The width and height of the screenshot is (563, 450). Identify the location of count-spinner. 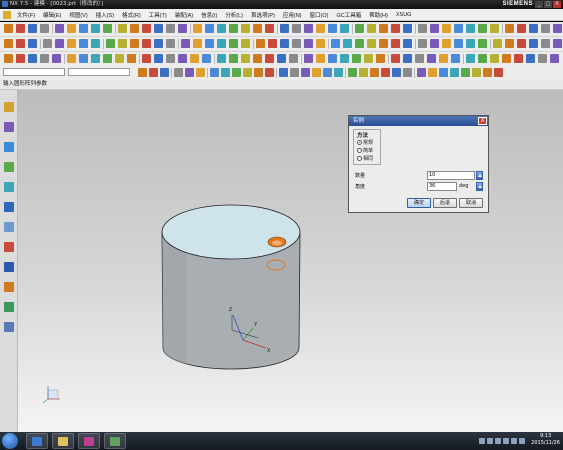
(479, 175).